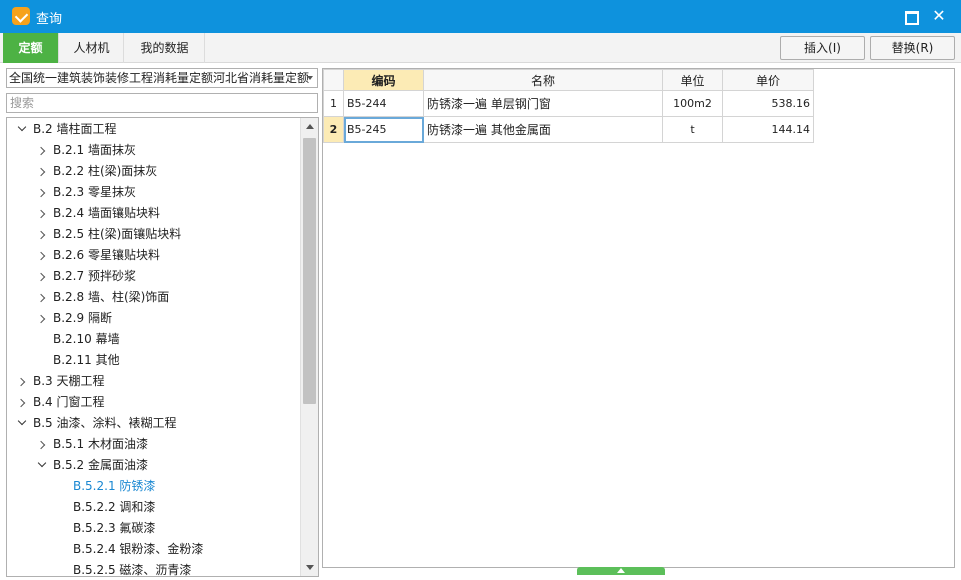  I want to click on tree-item: B.5.2.5 磁漆、沥青漆, so click(130, 568).